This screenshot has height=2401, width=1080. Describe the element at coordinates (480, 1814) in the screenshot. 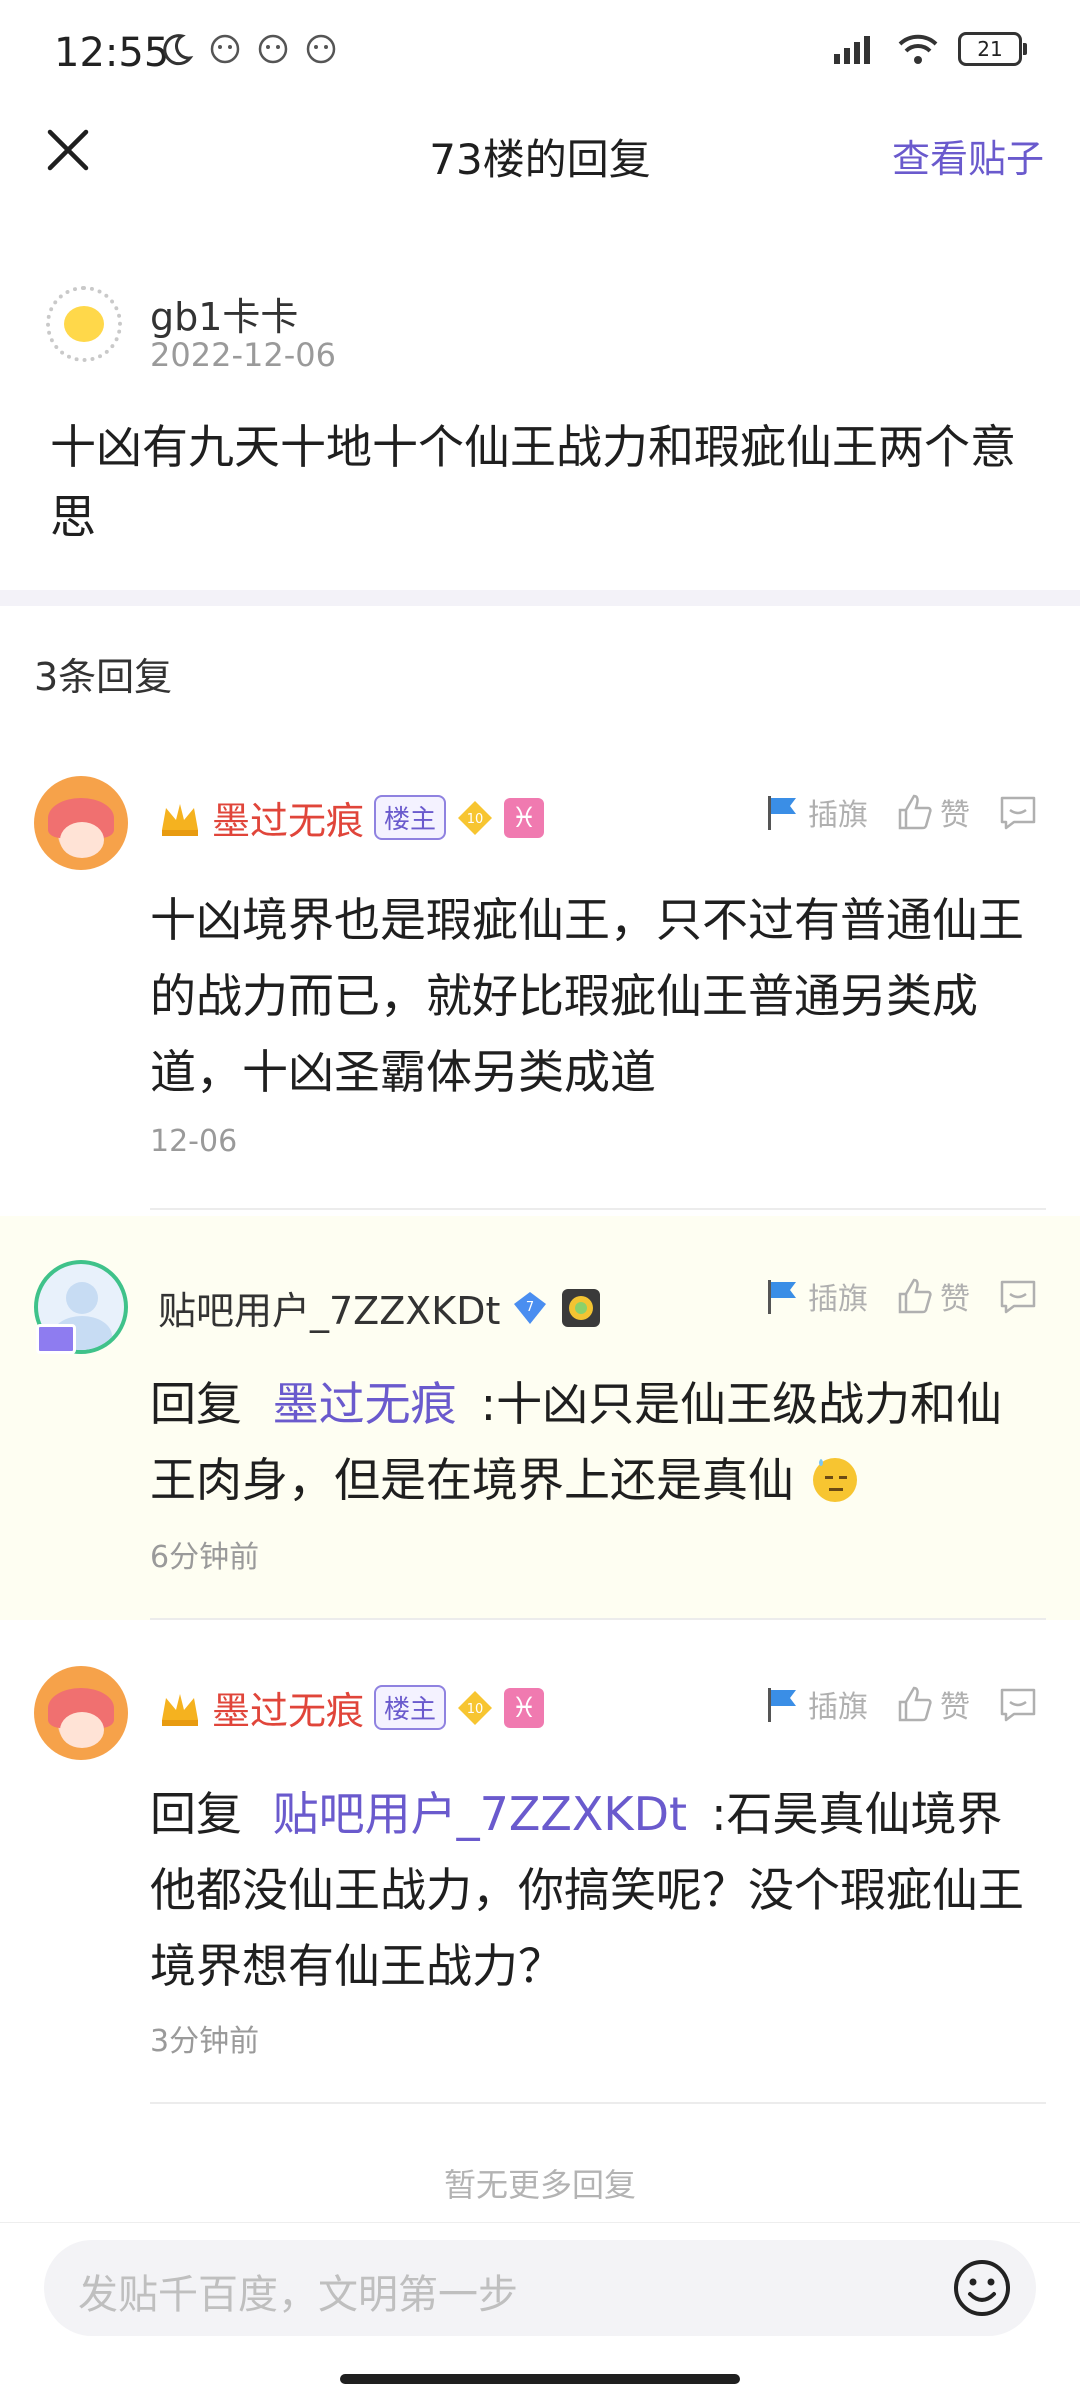

I see `reply-to-link: 贴吧用户_7ZZXKDt` at that location.